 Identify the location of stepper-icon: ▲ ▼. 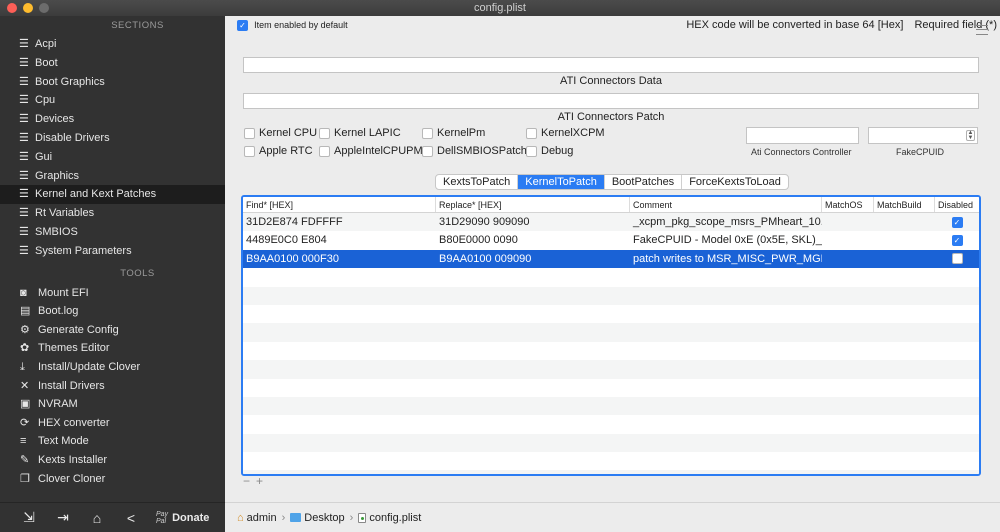
(970, 135).